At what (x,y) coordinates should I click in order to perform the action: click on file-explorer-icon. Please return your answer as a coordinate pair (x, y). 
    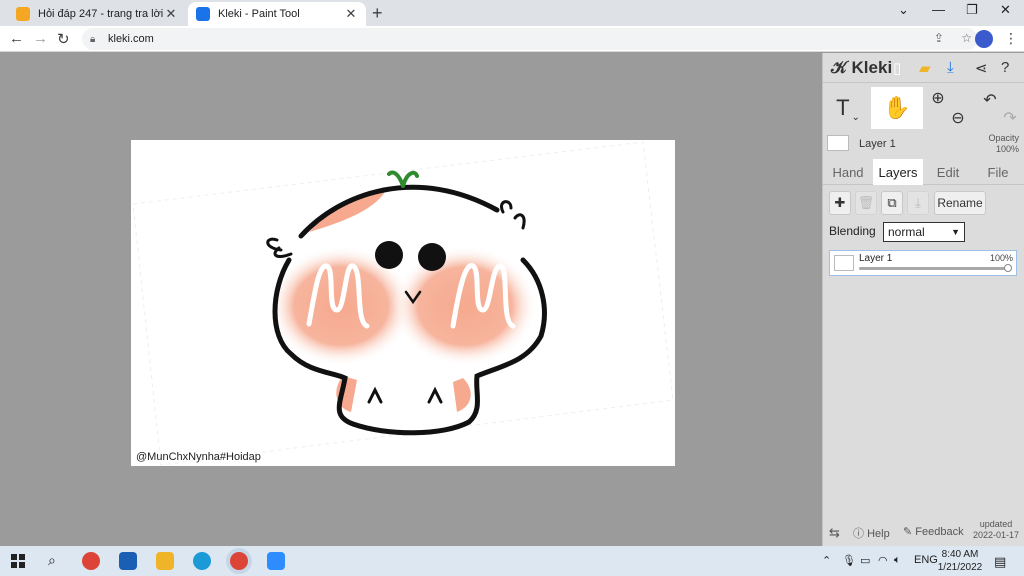
    Looking at the image, I should click on (165, 561).